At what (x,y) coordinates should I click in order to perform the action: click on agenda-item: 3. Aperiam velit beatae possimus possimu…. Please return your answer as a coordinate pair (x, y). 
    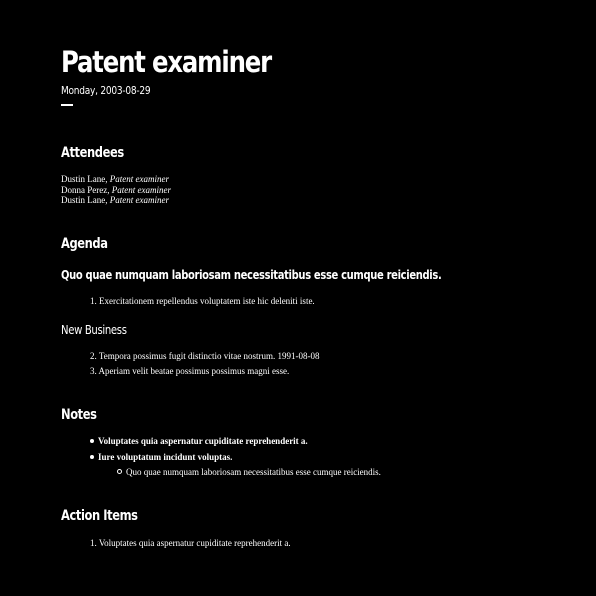
    Looking at the image, I should click on (189, 371).